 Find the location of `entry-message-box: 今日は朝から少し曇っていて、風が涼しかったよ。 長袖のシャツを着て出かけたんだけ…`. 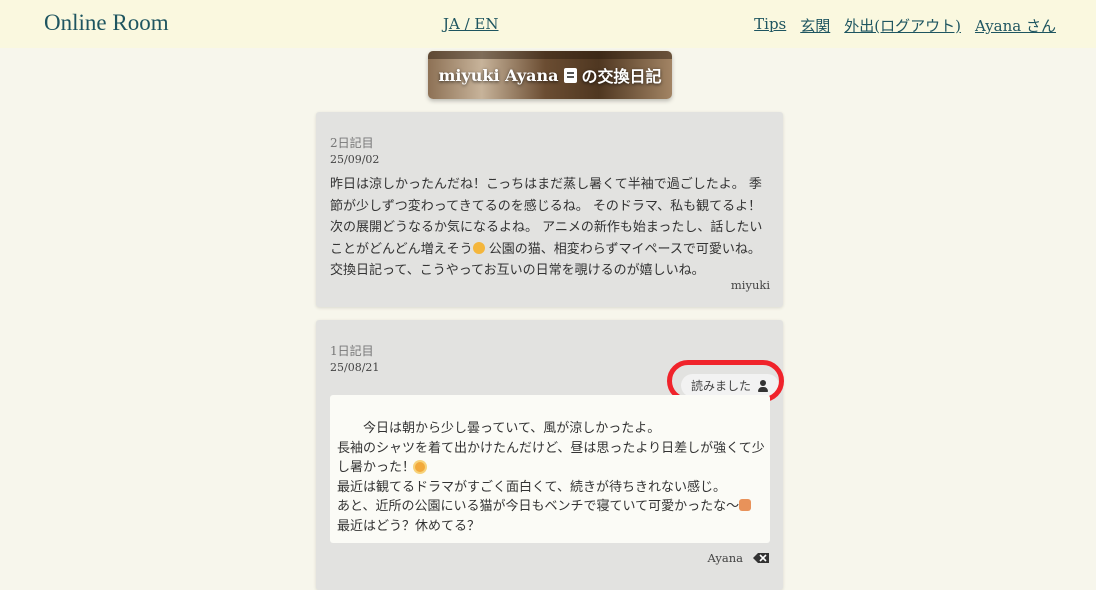

entry-message-box: 今日は朝から少し曇っていて、風が涼しかったよ。 長袖のシャツを着て出かけたんだけ… is located at coordinates (550, 469).